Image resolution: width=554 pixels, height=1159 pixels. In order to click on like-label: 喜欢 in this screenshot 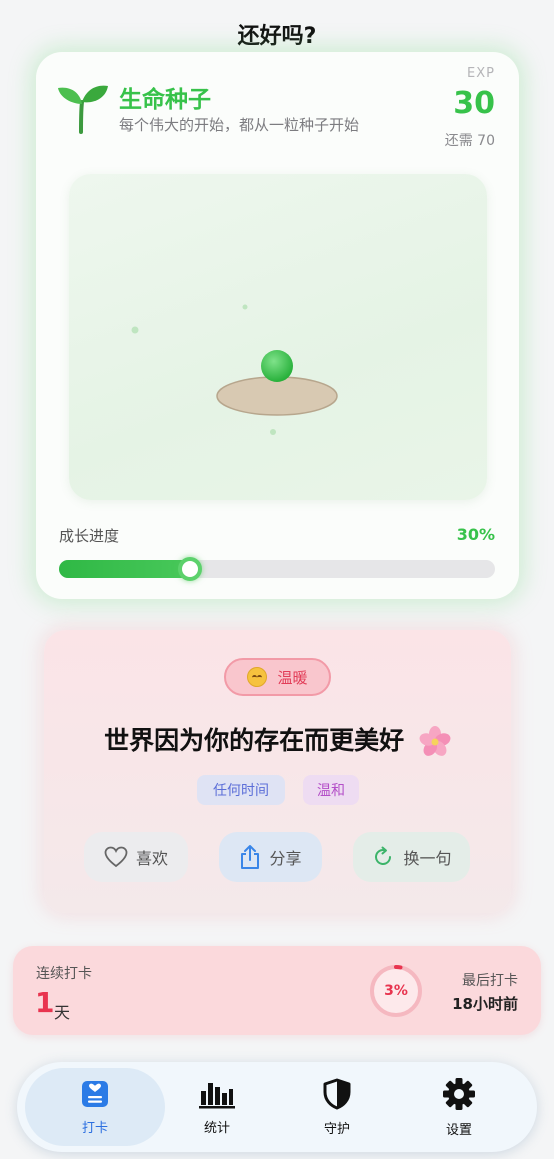, I will do `click(151, 858)`.